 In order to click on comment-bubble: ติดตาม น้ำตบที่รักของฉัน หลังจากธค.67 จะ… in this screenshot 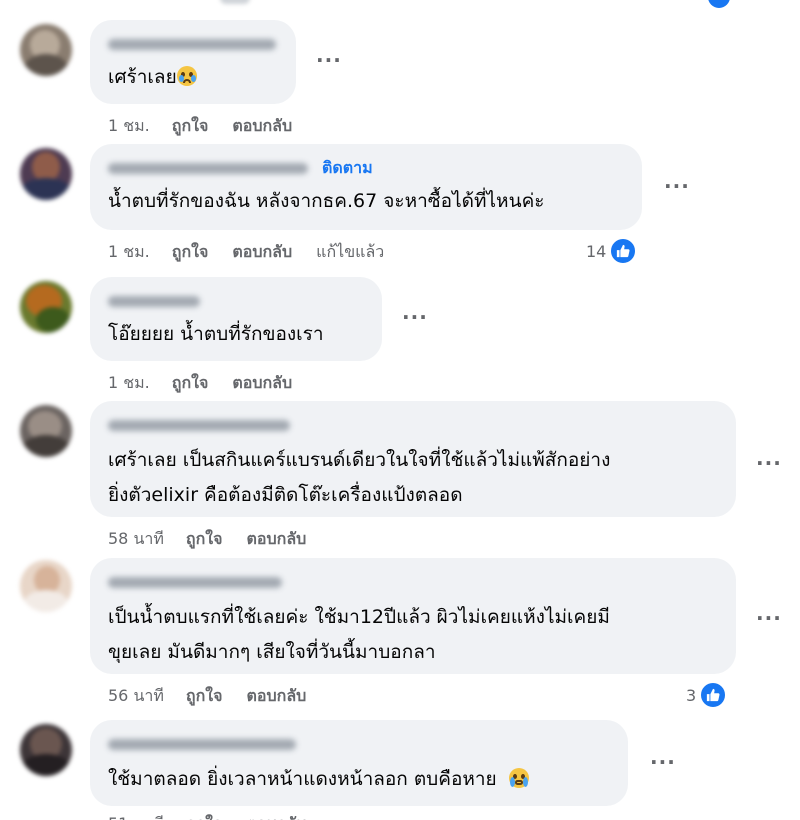, I will do `click(366, 187)`.